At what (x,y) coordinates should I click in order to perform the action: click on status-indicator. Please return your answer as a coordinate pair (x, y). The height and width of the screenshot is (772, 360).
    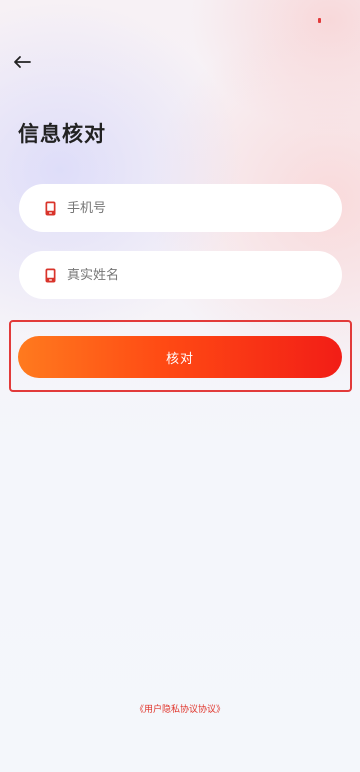
    Looking at the image, I should click on (319, 20).